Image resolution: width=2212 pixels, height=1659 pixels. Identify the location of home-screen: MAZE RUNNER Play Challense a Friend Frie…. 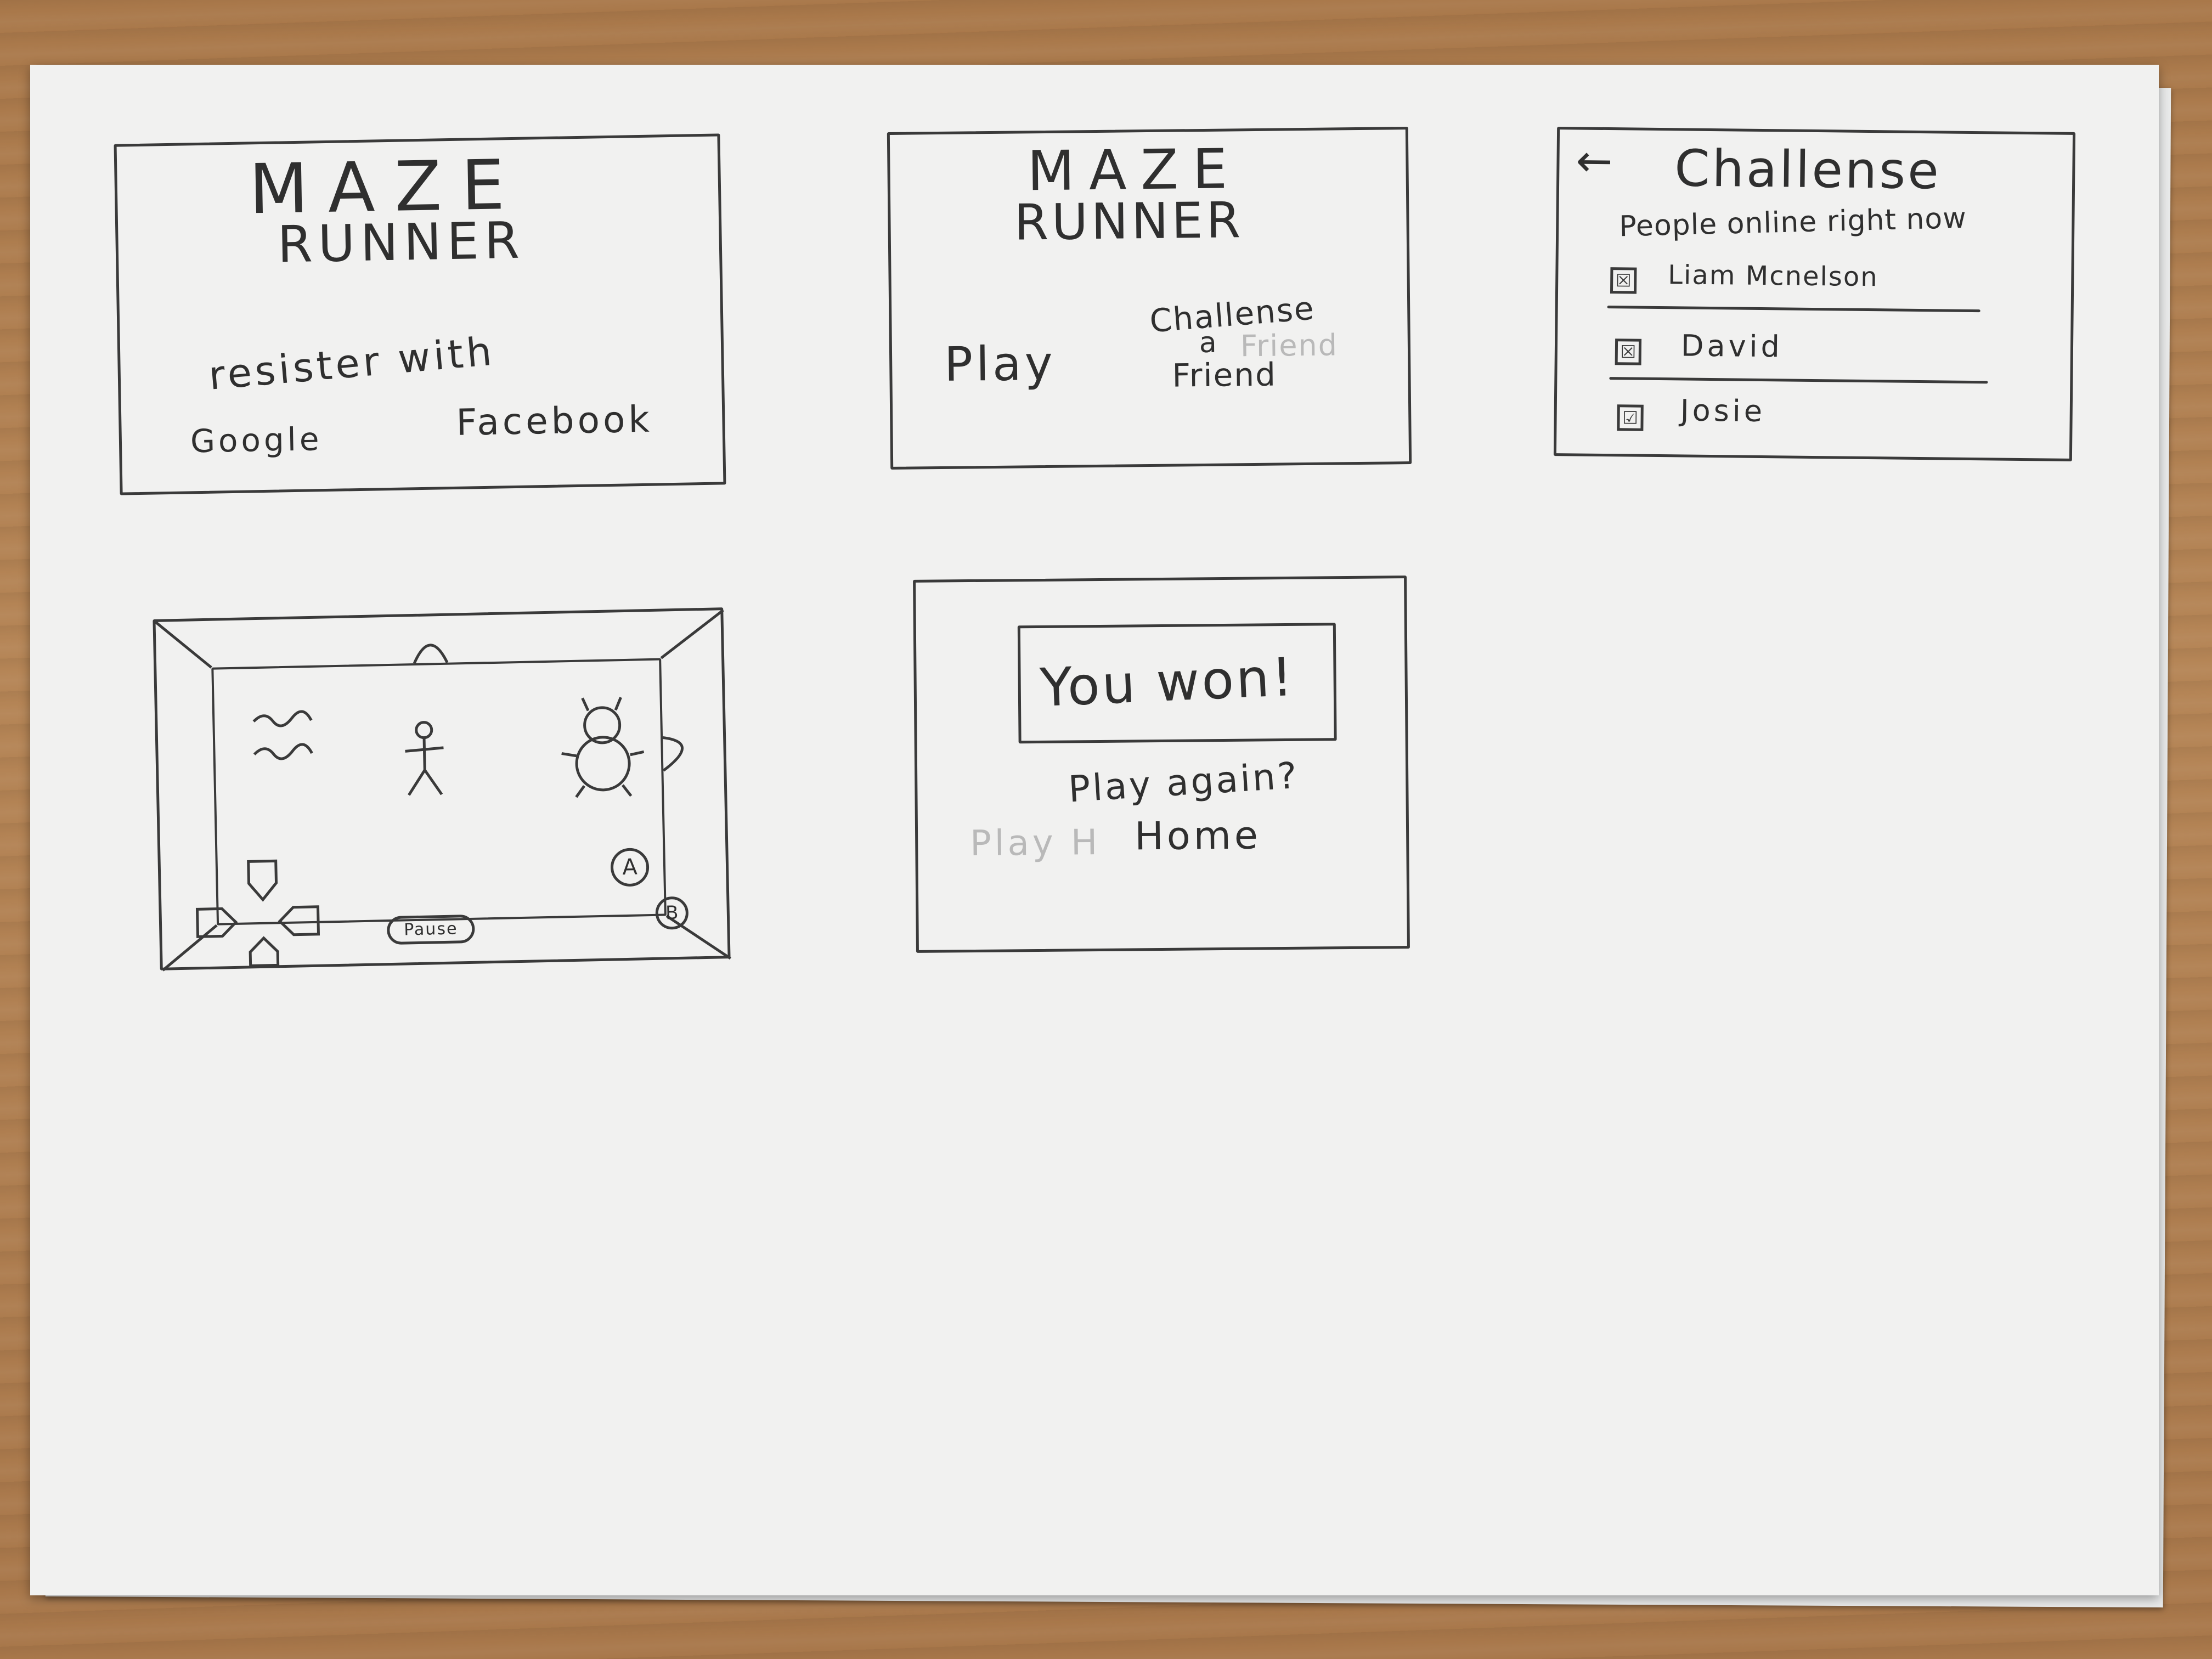
(1149, 298).